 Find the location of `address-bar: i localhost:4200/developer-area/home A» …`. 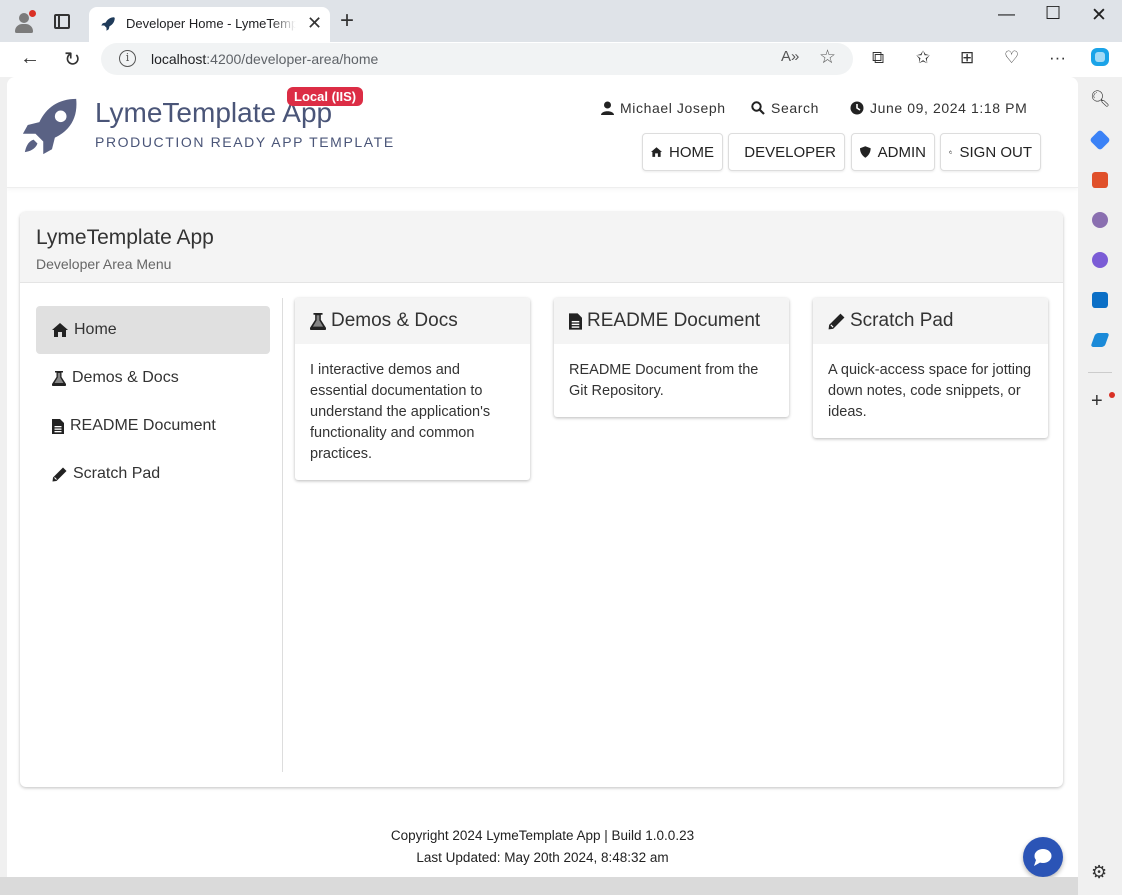

address-bar: i localhost:4200/developer-area/home A» … is located at coordinates (477, 59).